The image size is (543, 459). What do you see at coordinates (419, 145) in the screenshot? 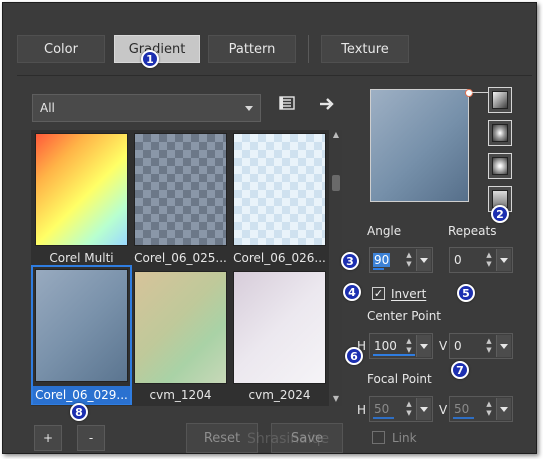
I see `gradient-preview` at bounding box center [419, 145].